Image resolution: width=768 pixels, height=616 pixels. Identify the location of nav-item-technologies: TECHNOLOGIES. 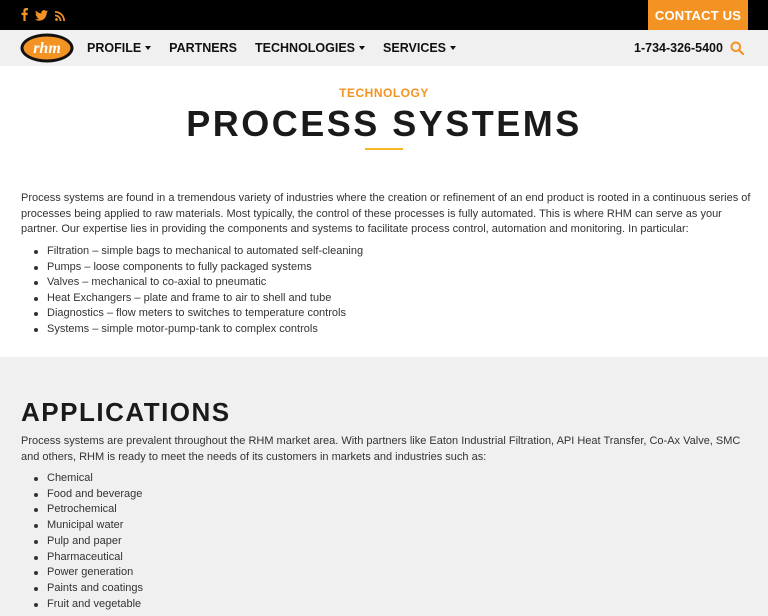
(310, 48).